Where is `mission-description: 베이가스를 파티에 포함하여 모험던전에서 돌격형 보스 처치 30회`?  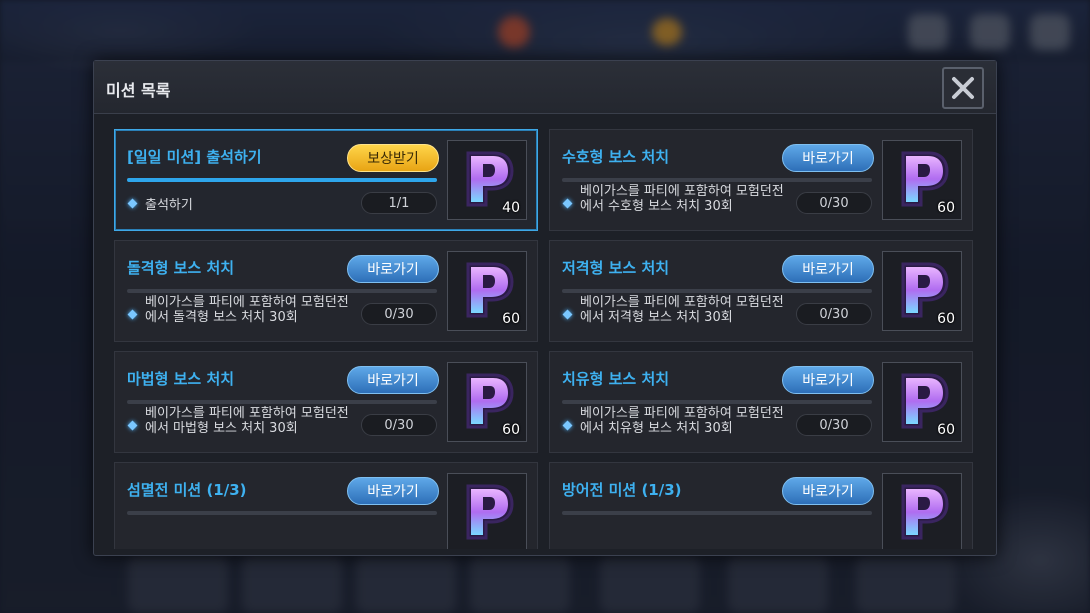 mission-description: 베이가스를 파티에 포함하여 모험던전에서 돌격형 보스 처치 30회 is located at coordinates (247, 310).